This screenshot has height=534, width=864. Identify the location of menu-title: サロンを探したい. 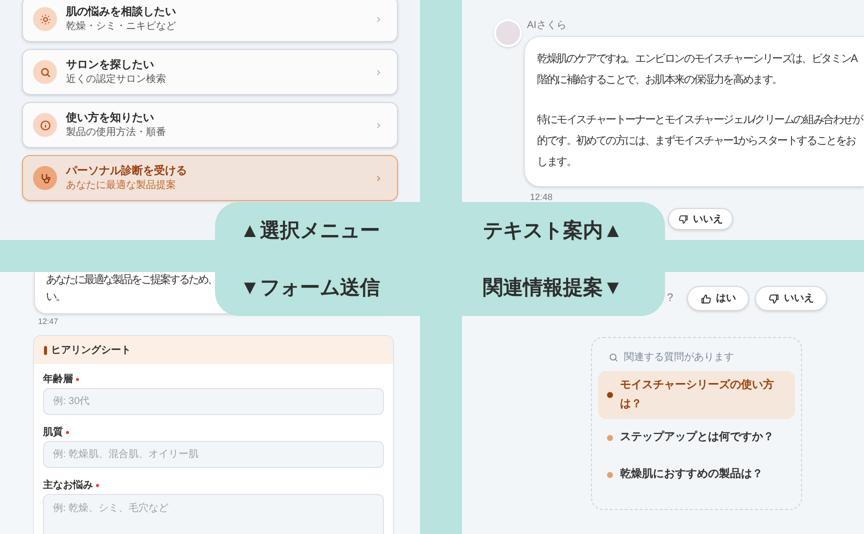
(110, 65).